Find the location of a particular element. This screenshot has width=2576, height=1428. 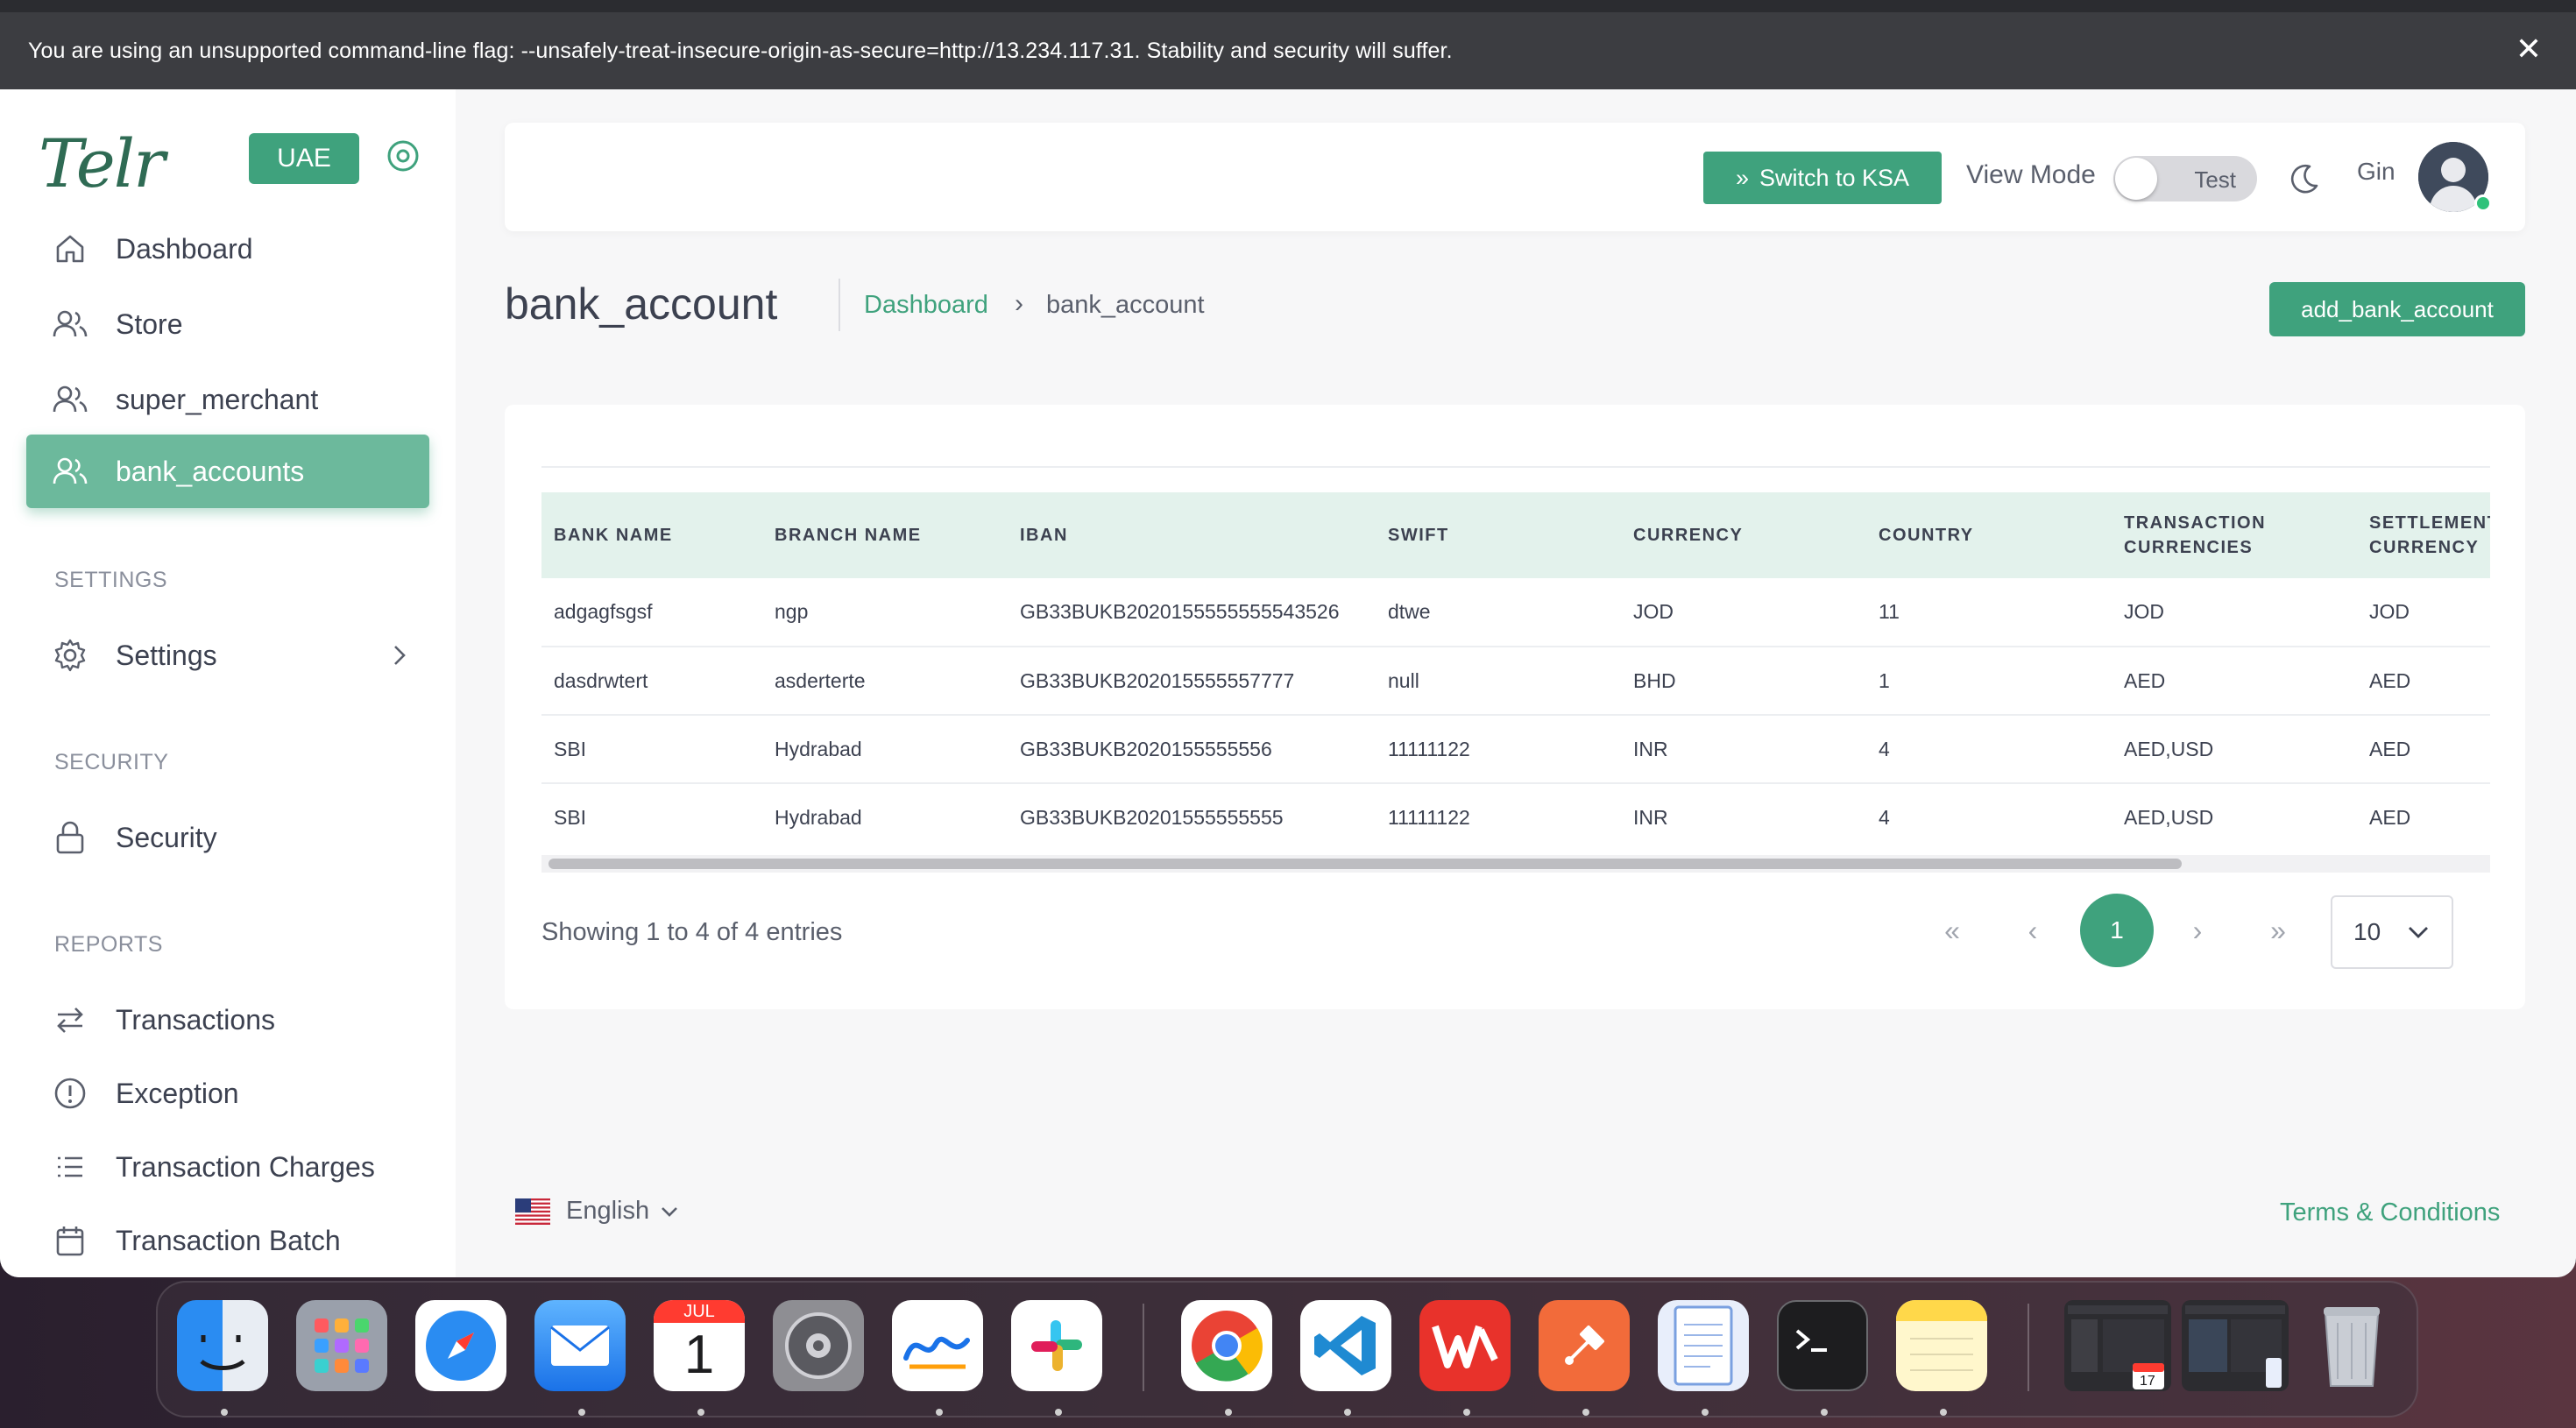

horizontal-scrollbar is located at coordinates (1515, 864).